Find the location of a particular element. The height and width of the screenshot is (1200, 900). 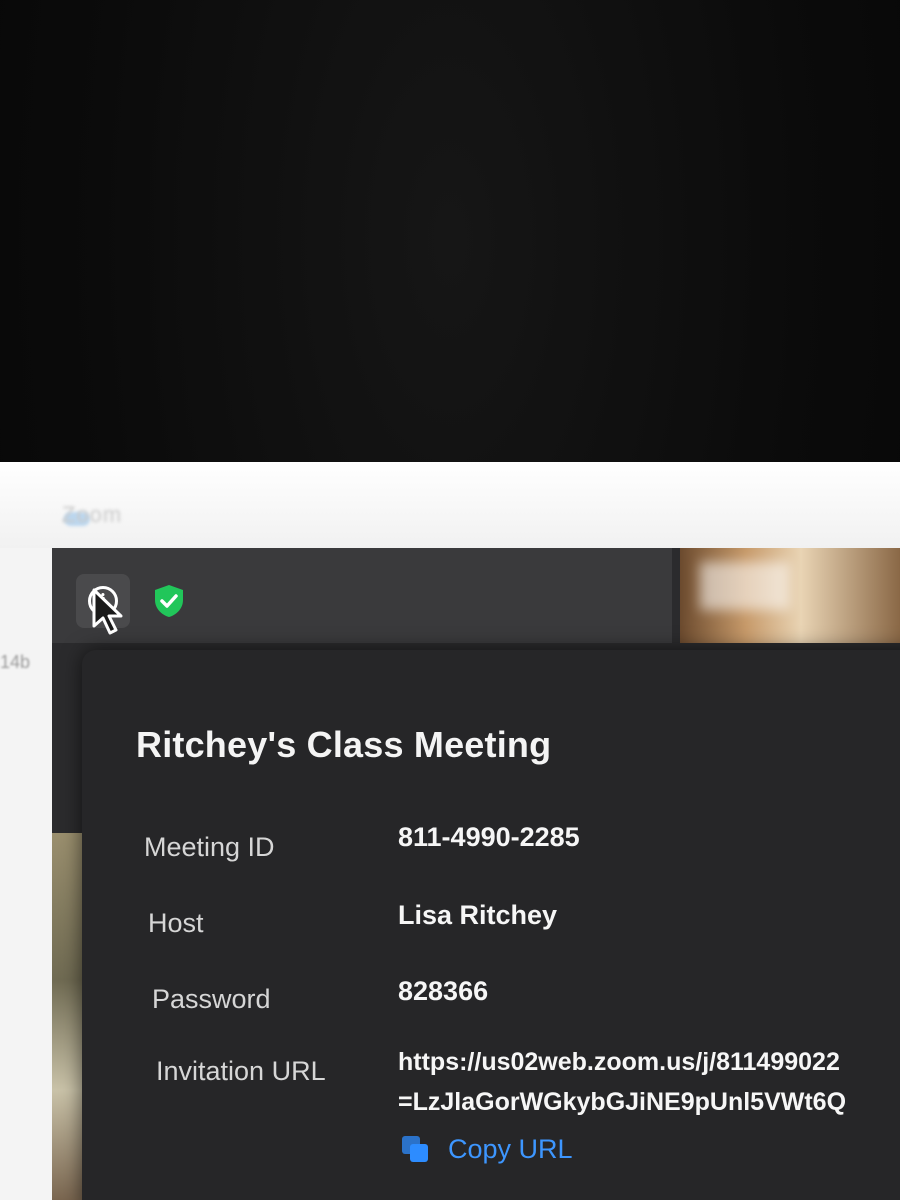

mouse-cursor-icon is located at coordinates (107, 611).